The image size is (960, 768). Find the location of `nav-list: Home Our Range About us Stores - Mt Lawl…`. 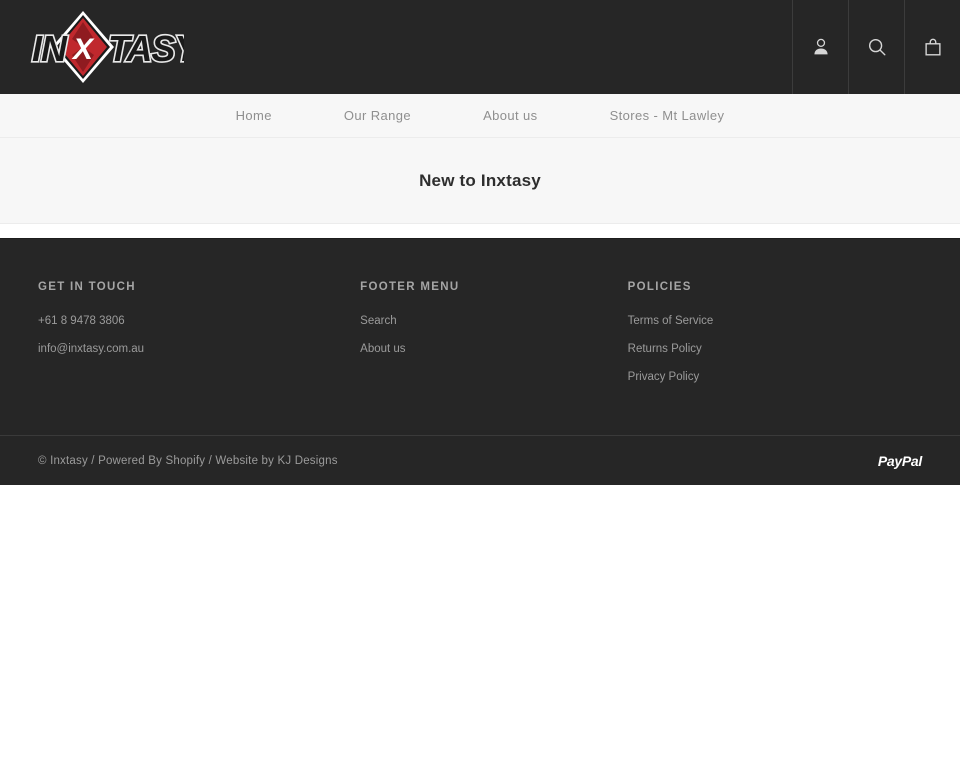

nav-list: Home Our Range About us Stores - Mt Lawl… is located at coordinates (480, 115).